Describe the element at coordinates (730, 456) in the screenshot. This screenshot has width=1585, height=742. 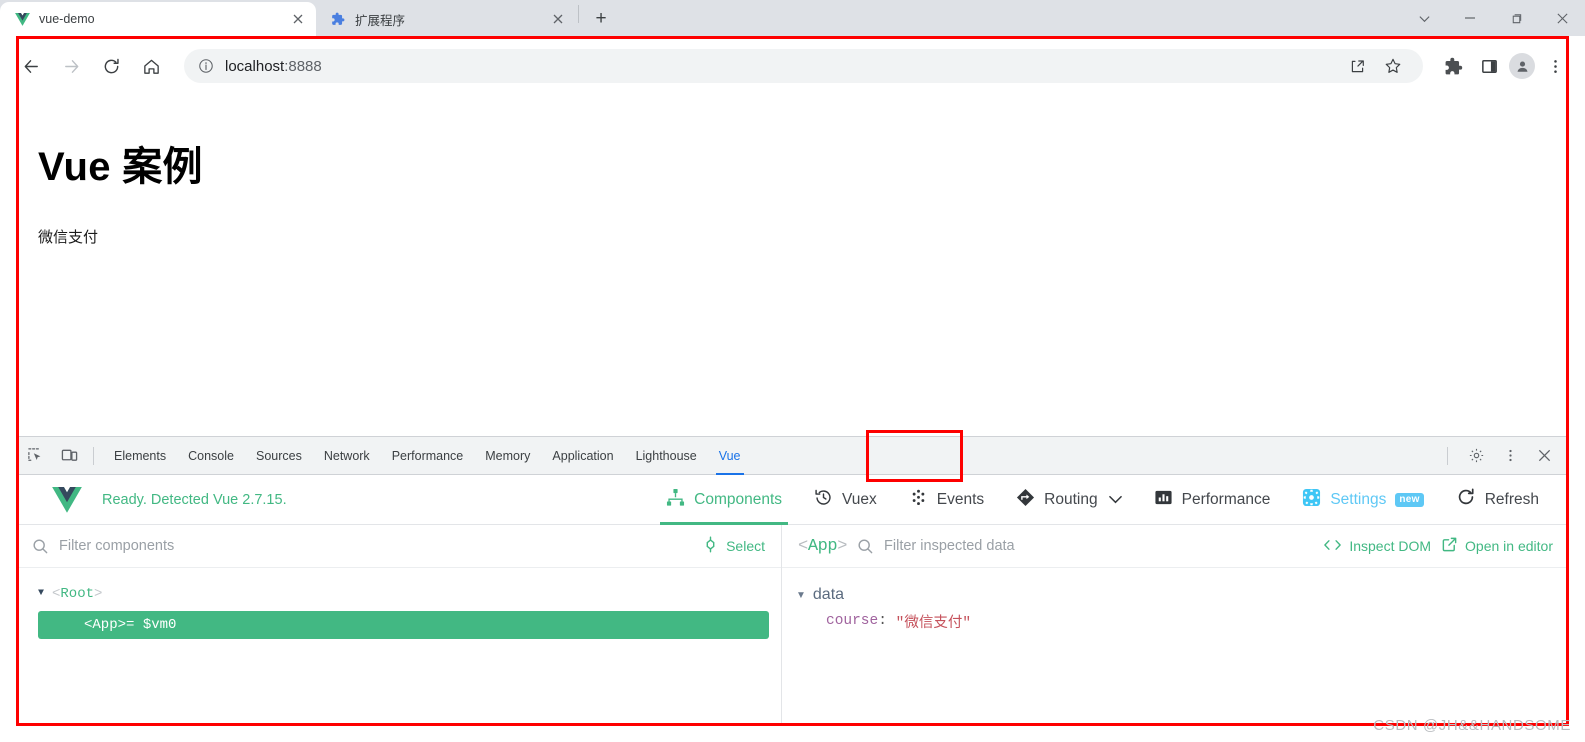
I see `tab-vue: Vue` at that location.